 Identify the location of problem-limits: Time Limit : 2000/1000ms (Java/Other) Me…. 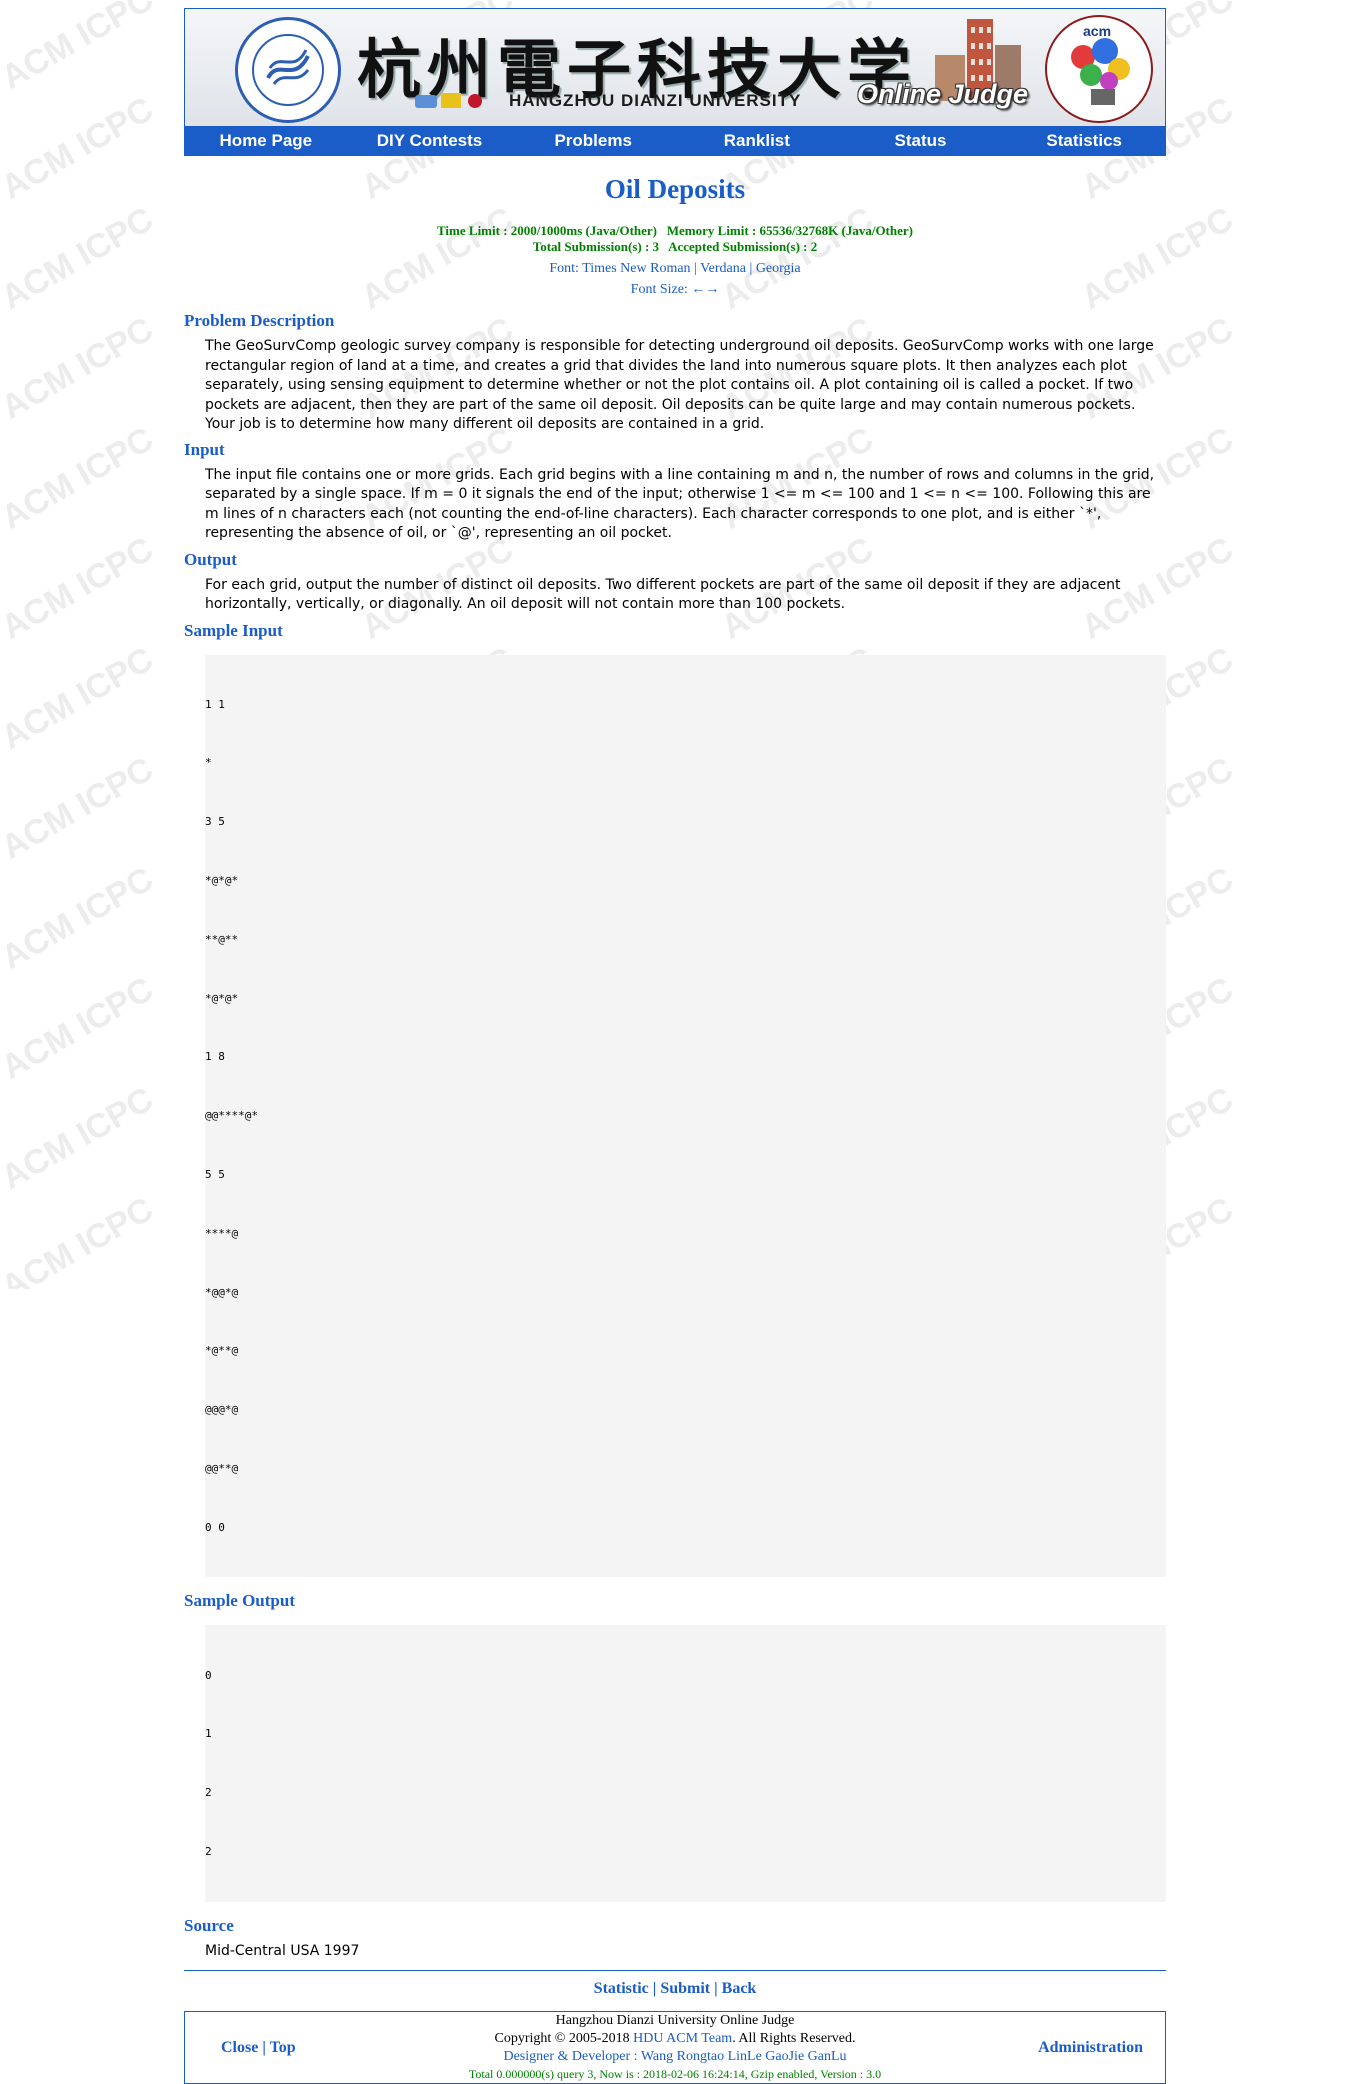
(675, 239).